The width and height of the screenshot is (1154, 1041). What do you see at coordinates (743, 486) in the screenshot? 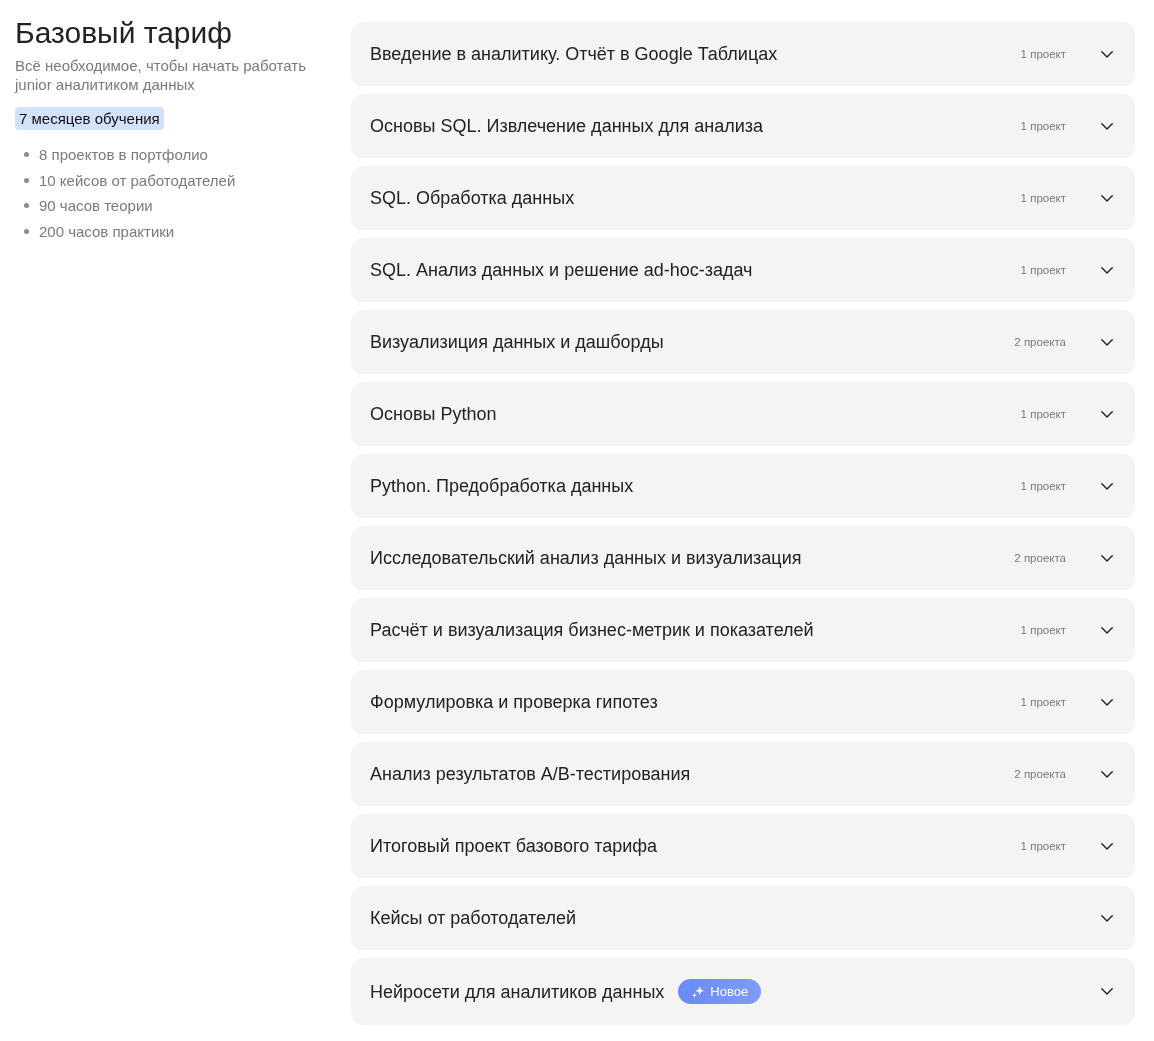
I see `module-card: Python. Предобработка данных 1 проект` at bounding box center [743, 486].